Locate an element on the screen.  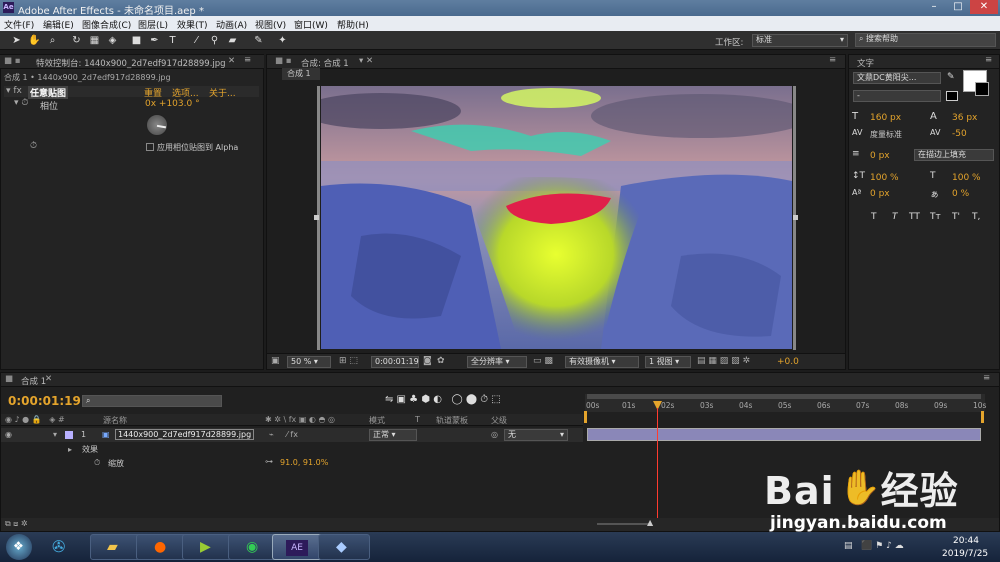
explorer-taskbar-icon: ▰ is located at coordinates (116, 547).